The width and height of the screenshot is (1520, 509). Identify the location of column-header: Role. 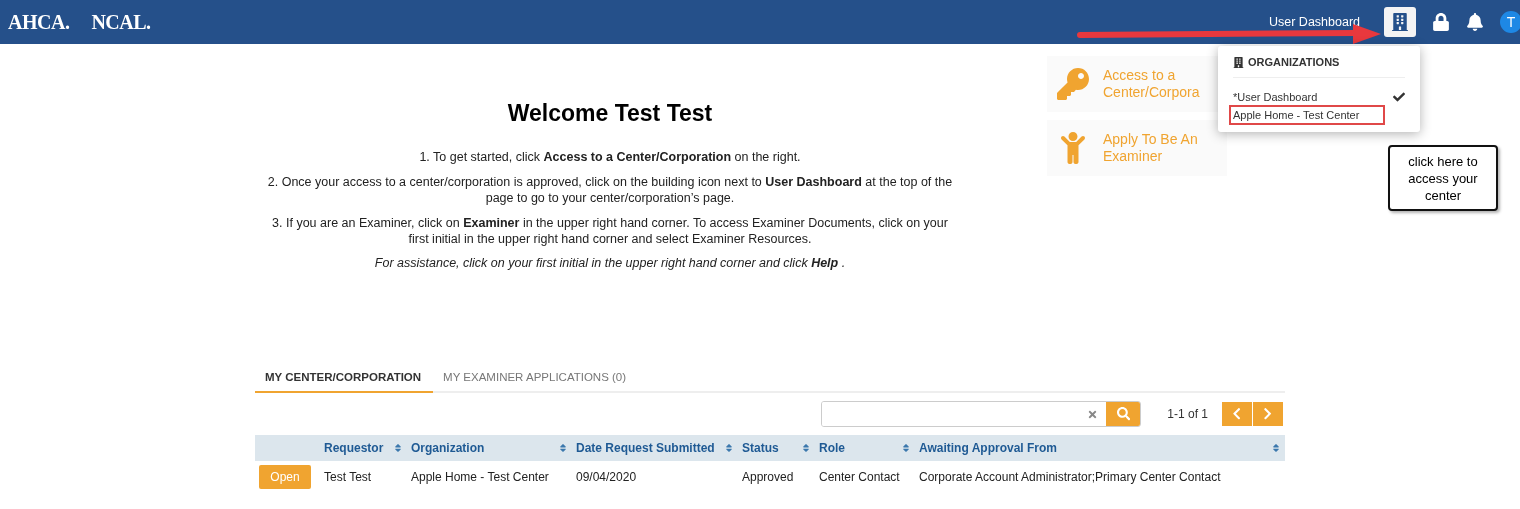
(832, 448).